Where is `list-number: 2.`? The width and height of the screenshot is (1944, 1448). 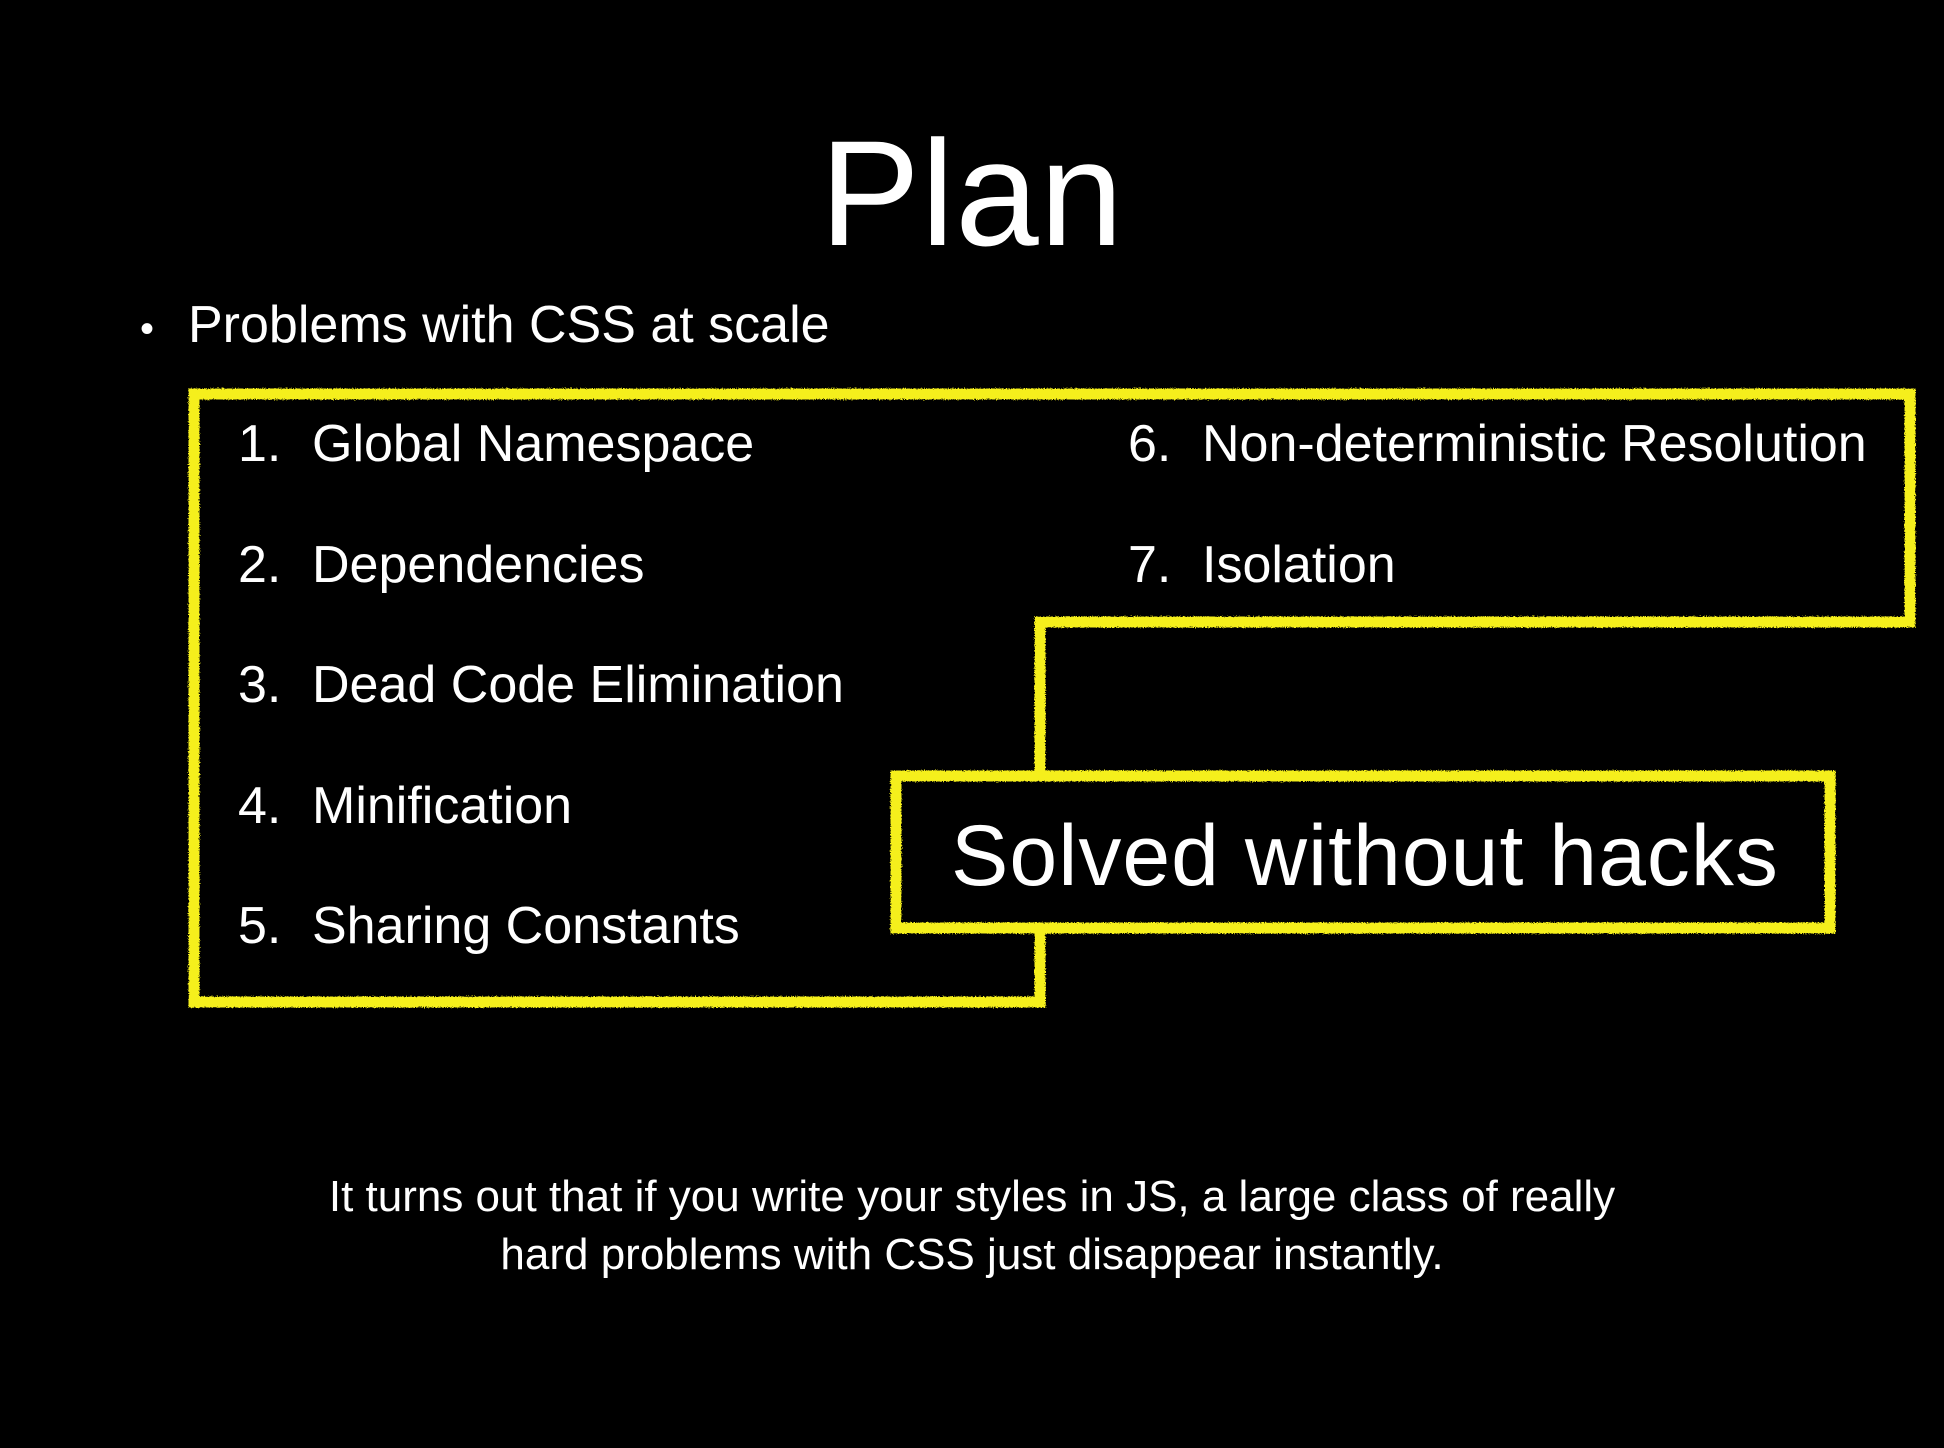
list-number: 2. is located at coordinates (260, 565).